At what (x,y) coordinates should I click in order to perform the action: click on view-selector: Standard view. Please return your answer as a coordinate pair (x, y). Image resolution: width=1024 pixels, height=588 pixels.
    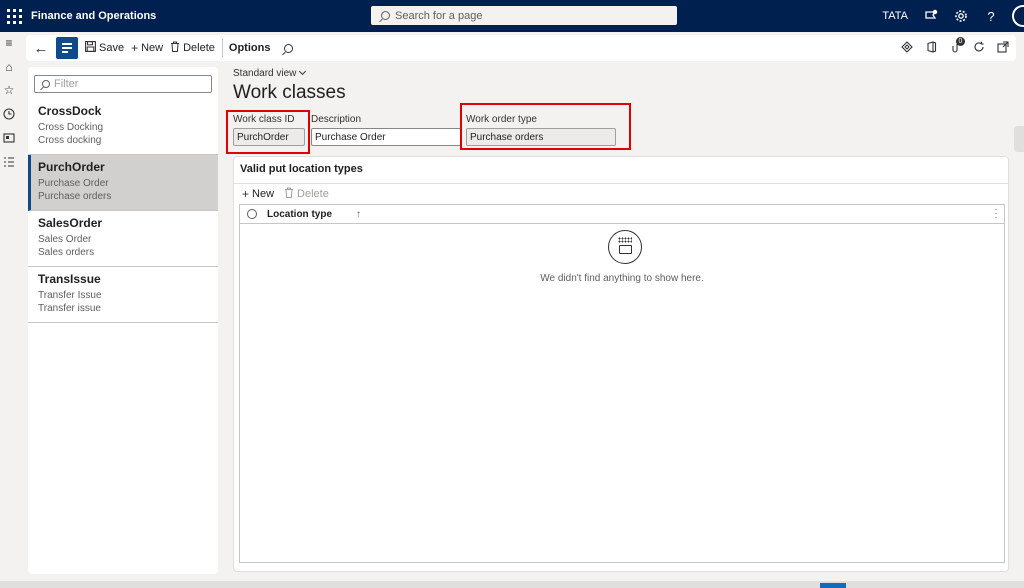
    Looking at the image, I should click on (270, 73).